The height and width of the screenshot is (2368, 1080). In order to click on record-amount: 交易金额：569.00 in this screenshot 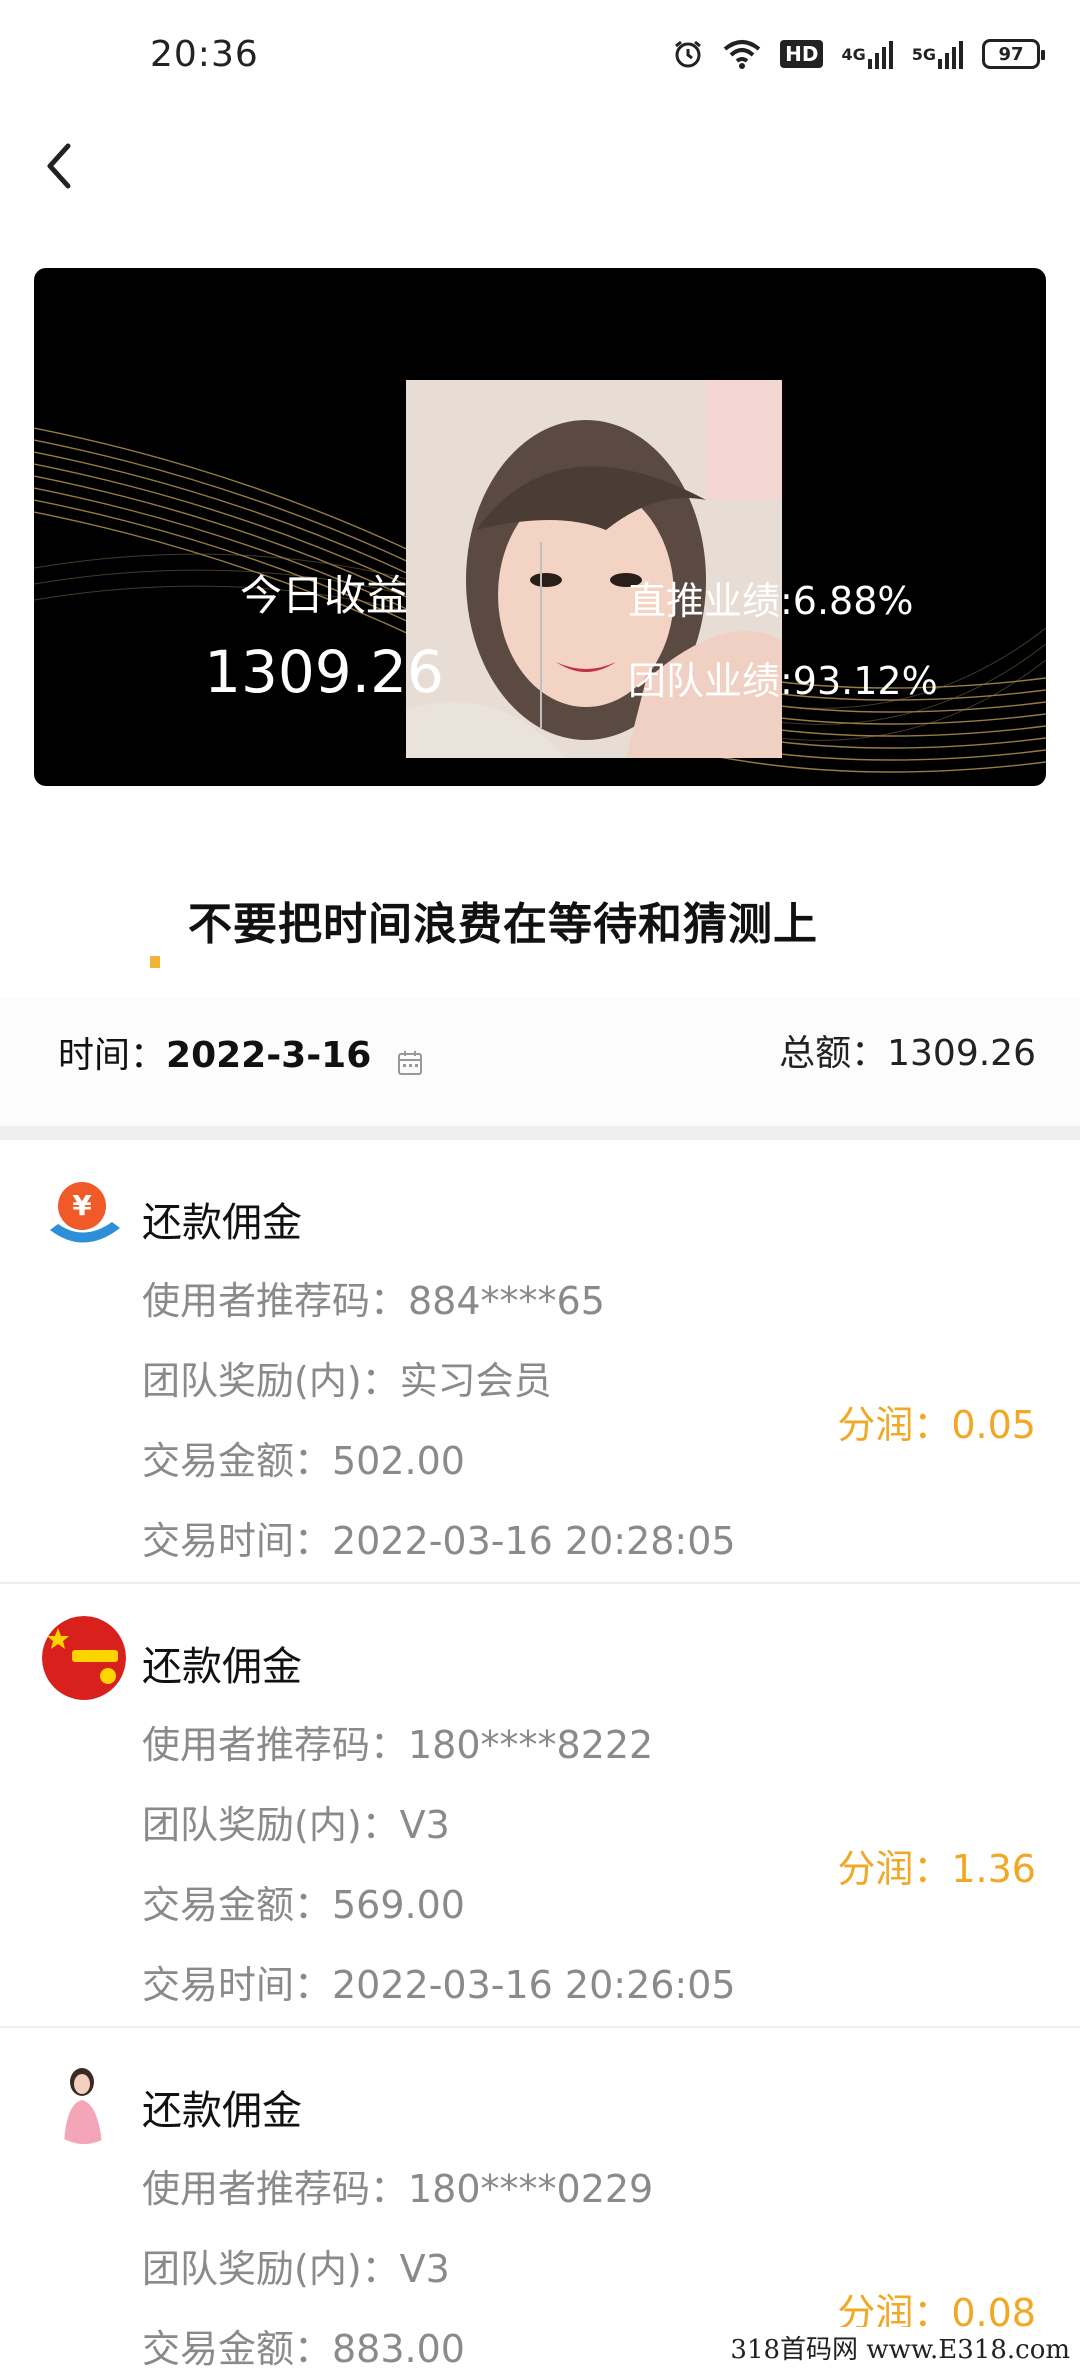, I will do `click(303, 1905)`.